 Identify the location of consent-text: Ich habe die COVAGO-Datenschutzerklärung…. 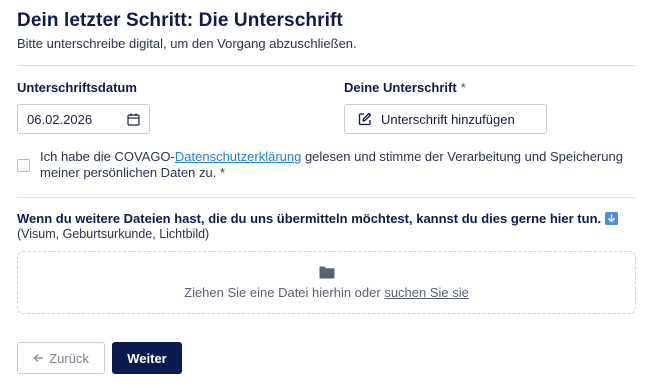
(341, 165).